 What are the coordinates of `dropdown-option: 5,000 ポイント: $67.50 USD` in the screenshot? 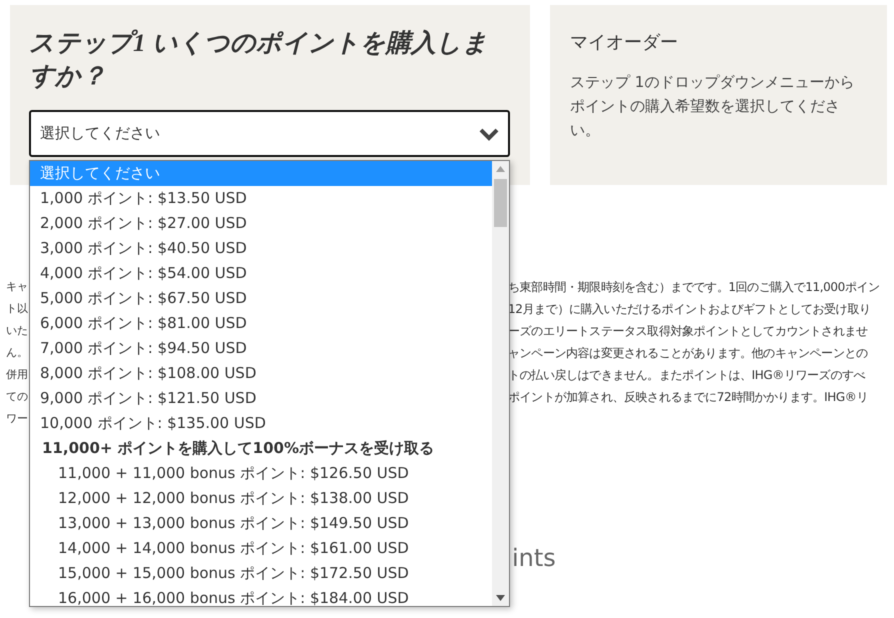 It's located at (261, 298).